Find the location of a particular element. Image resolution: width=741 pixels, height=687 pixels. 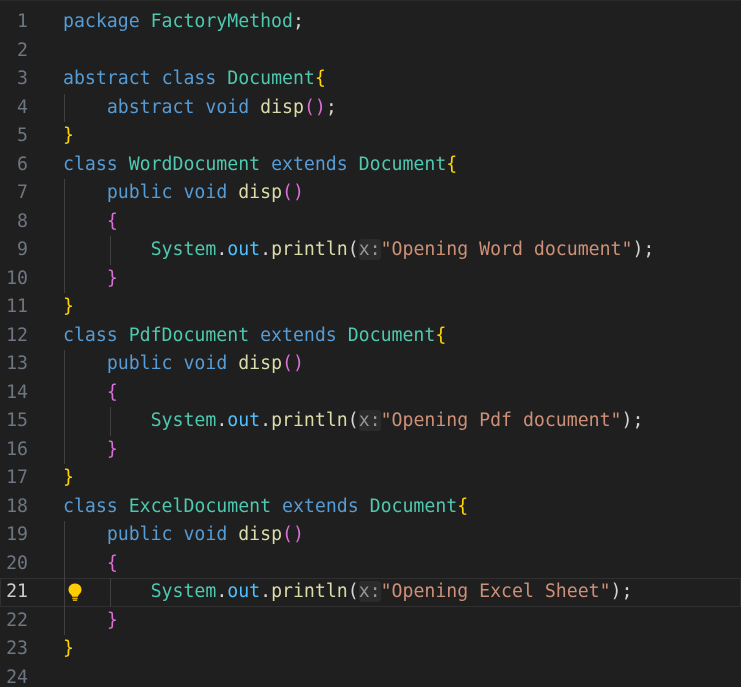

code-line: 22 } is located at coordinates (370, 621).